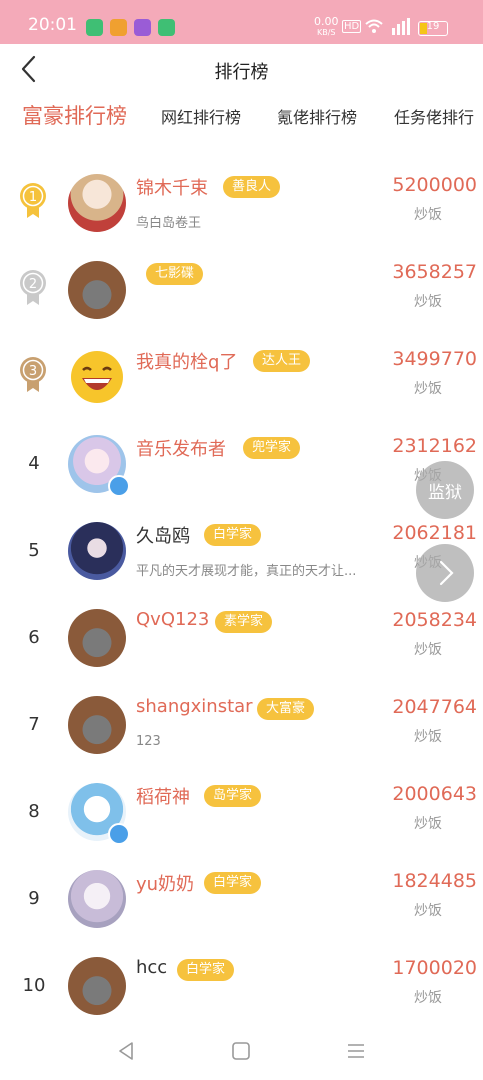  What do you see at coordinates (34, 811) in the screenshot?
I see `rank-number: 8` at bounding box center [34, 811].